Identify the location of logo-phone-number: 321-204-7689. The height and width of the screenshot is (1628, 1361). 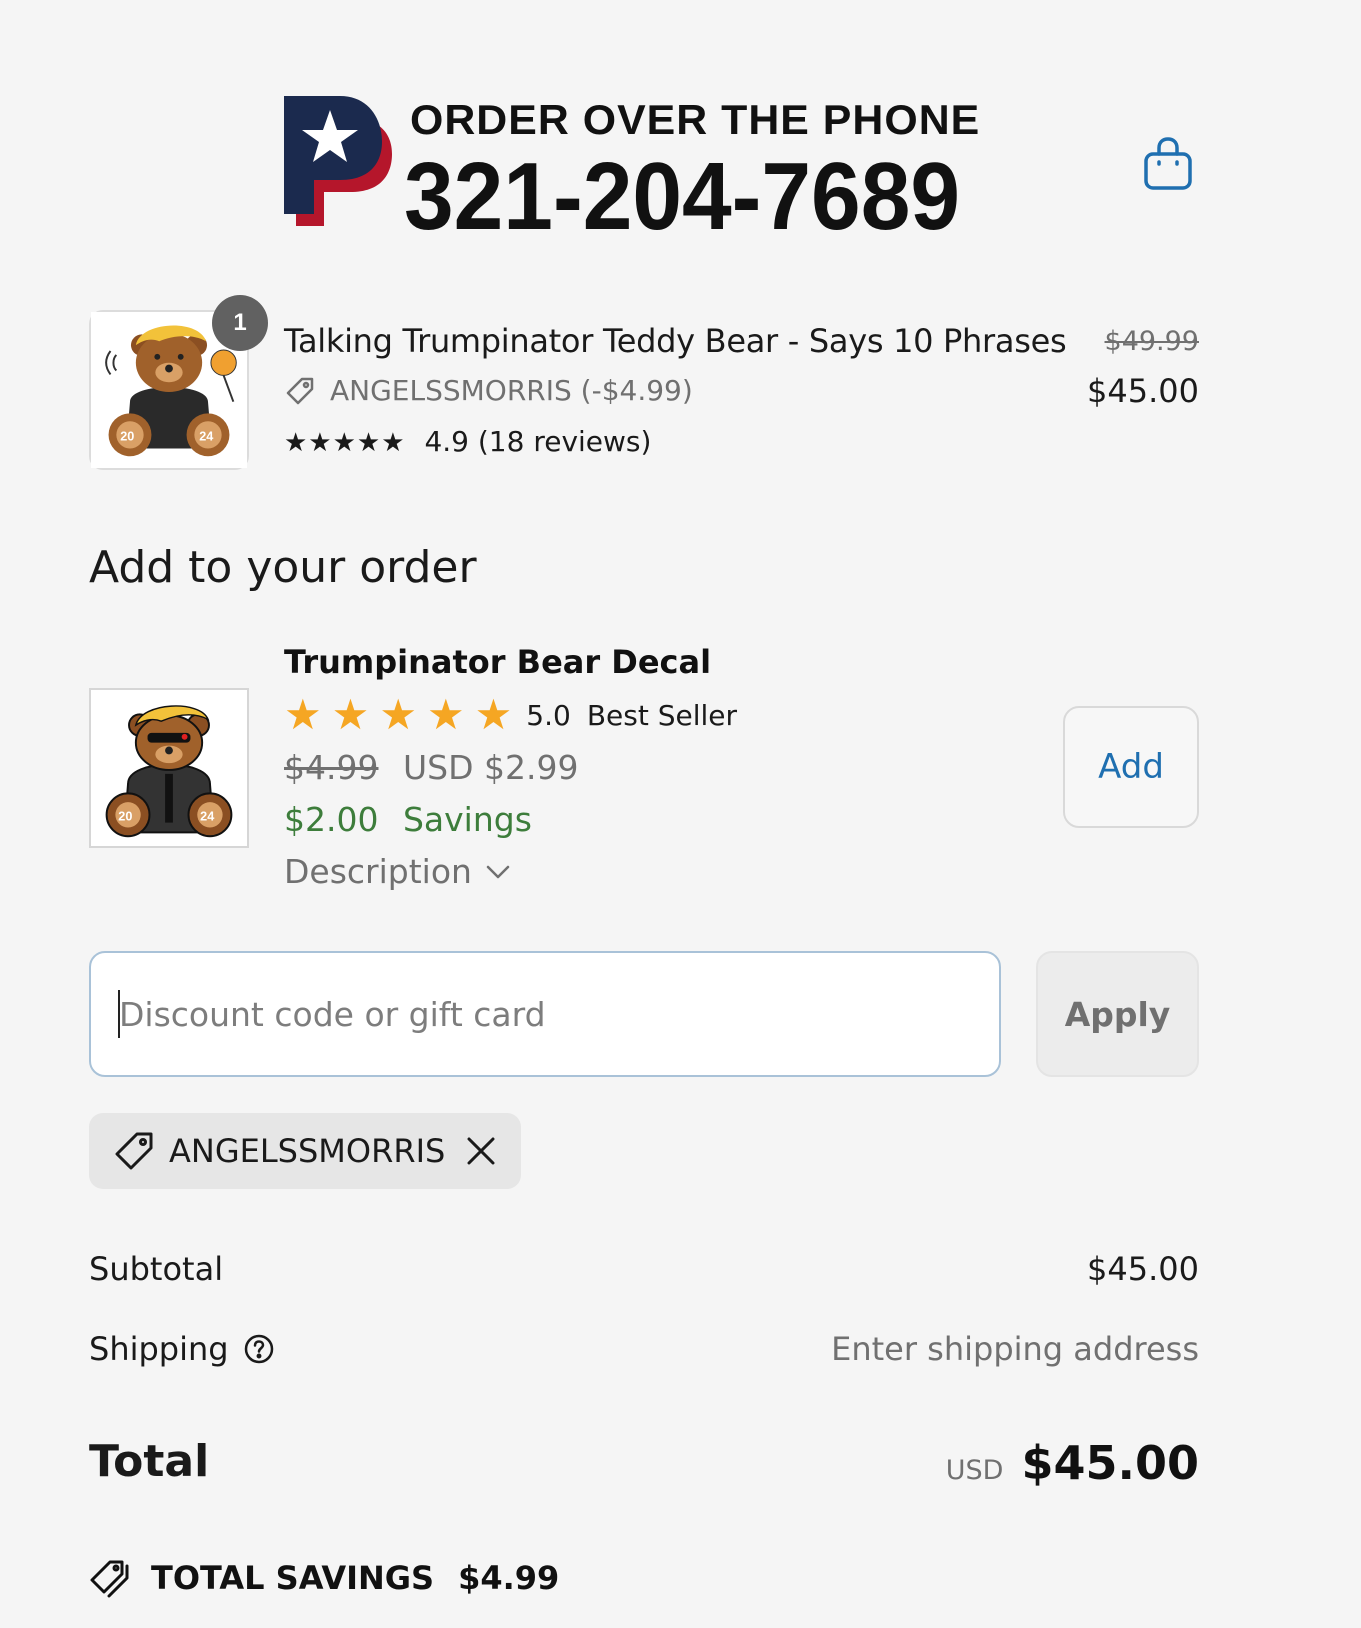
(682, 196).